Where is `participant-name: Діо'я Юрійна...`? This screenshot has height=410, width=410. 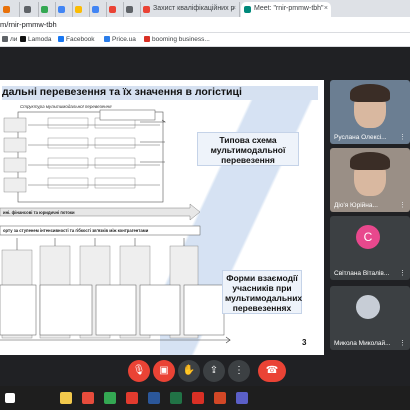
participant-name: Діо'я Юрійна... is located at coordinates (356, 205).